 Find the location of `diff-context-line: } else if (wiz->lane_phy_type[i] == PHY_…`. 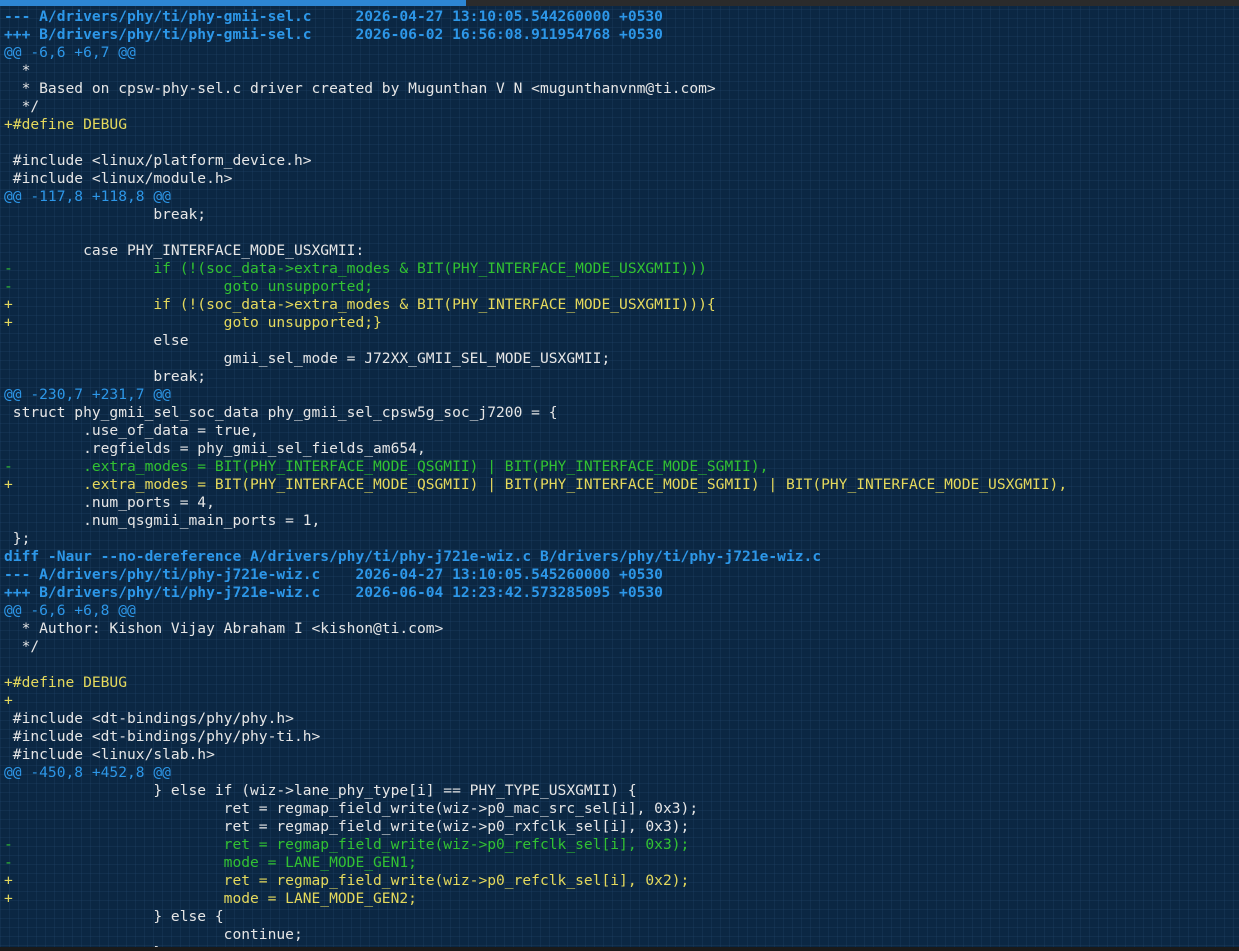

diff-context-line: } else if (wiz->lane_phy_type[i] == PHY_… is located at coordinates (320, 790).